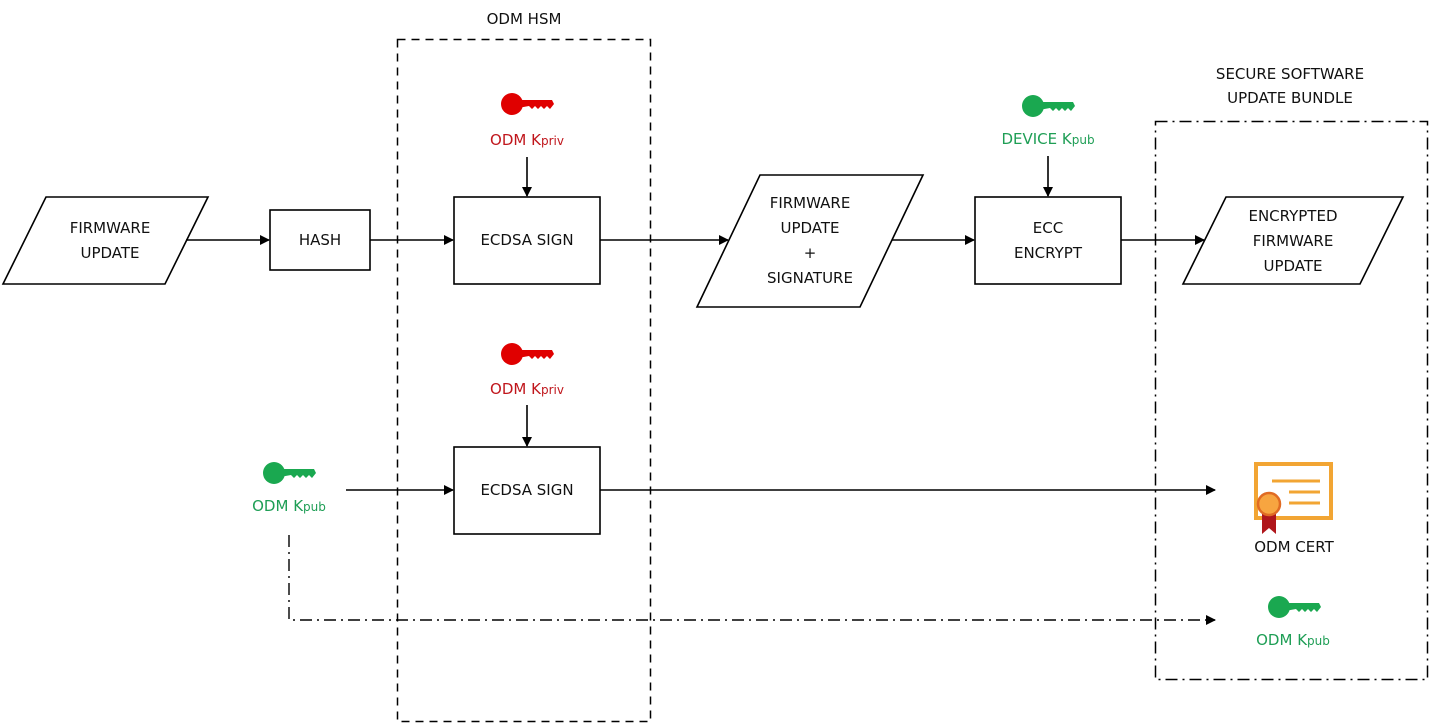  Describe the element at coordinates (752, 580) in the screenshot. I see `arrow-pubkey-to-bundle` at that location.